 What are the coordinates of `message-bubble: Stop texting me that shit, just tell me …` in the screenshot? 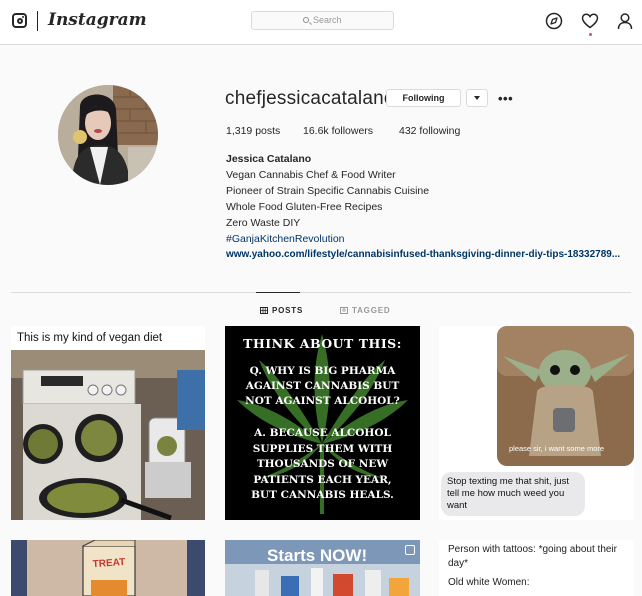 It's located at (513, 494).